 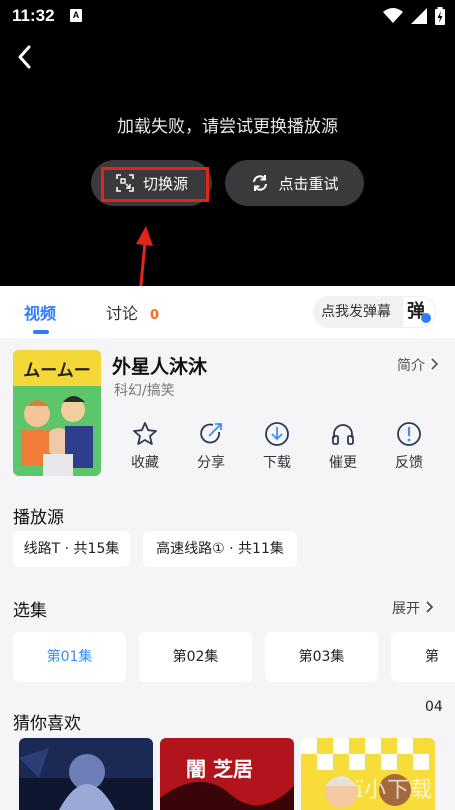 I want to click on tab-comments-label: 讨论, so click(x=122, y=313).